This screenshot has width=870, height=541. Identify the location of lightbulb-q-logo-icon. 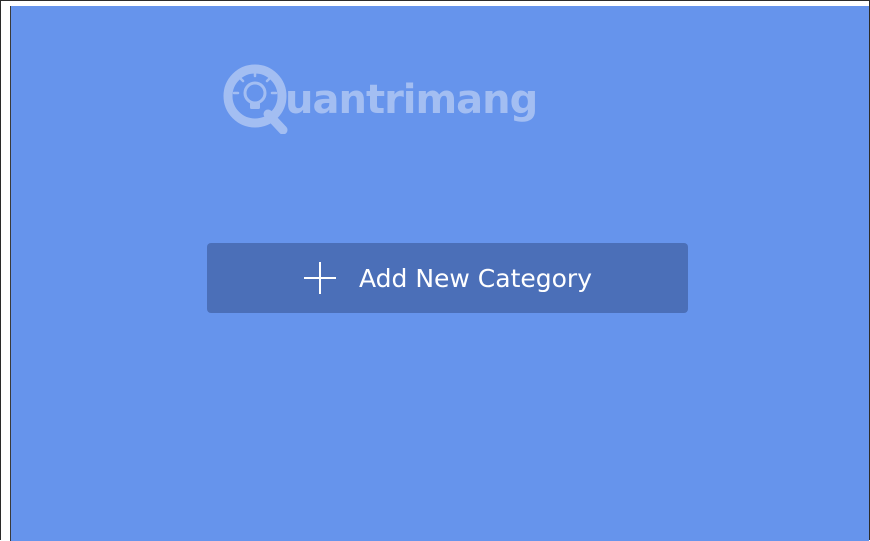
(255, 99).